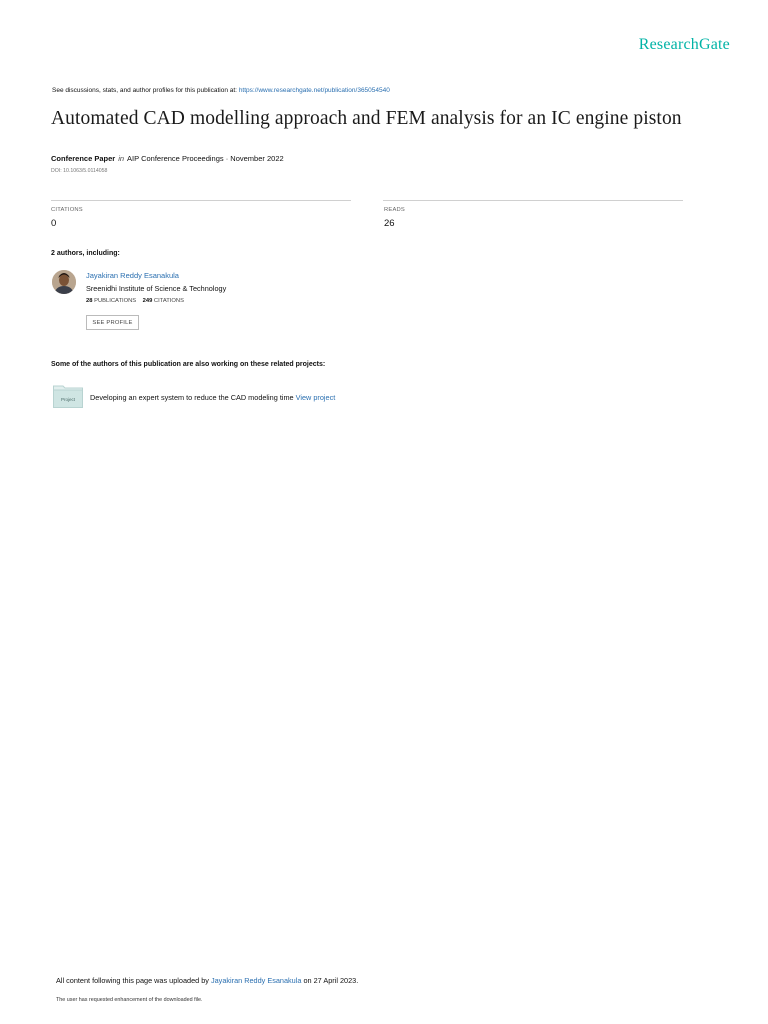 This screenshot has height=1024, width=768. What do you see at coordinates (115, 301) in the screenshot?
I see `publications-label: PUBLICATIONS` at bounding box center [115, 301].